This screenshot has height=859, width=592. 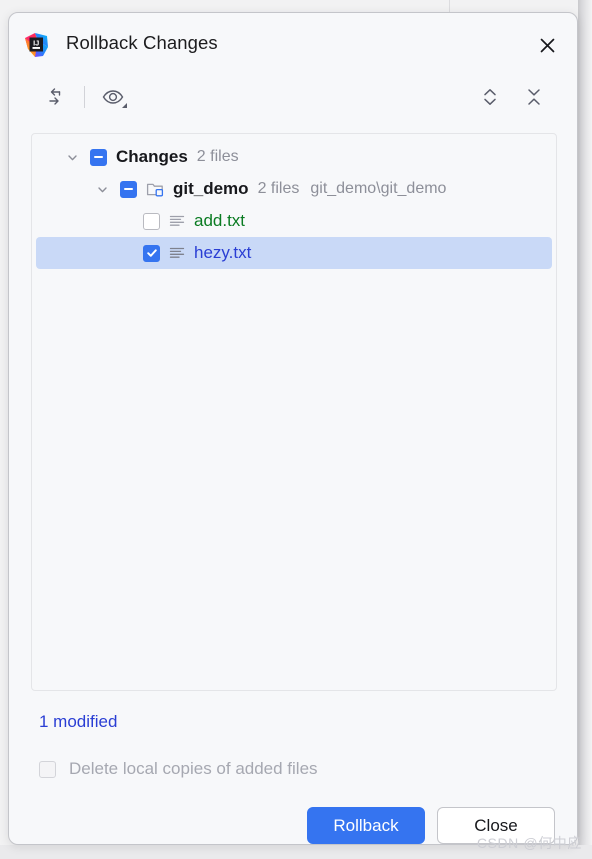 I want to click on toolbar-divider, so click(x=84, y=97).